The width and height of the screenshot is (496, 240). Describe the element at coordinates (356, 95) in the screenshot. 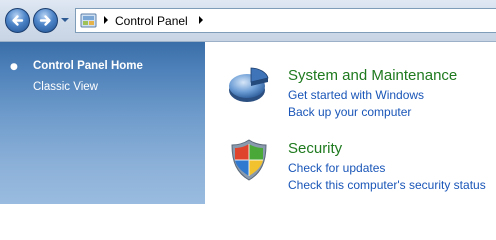

I see `link-get-started-with-windows: Get started with Windows` at that location.